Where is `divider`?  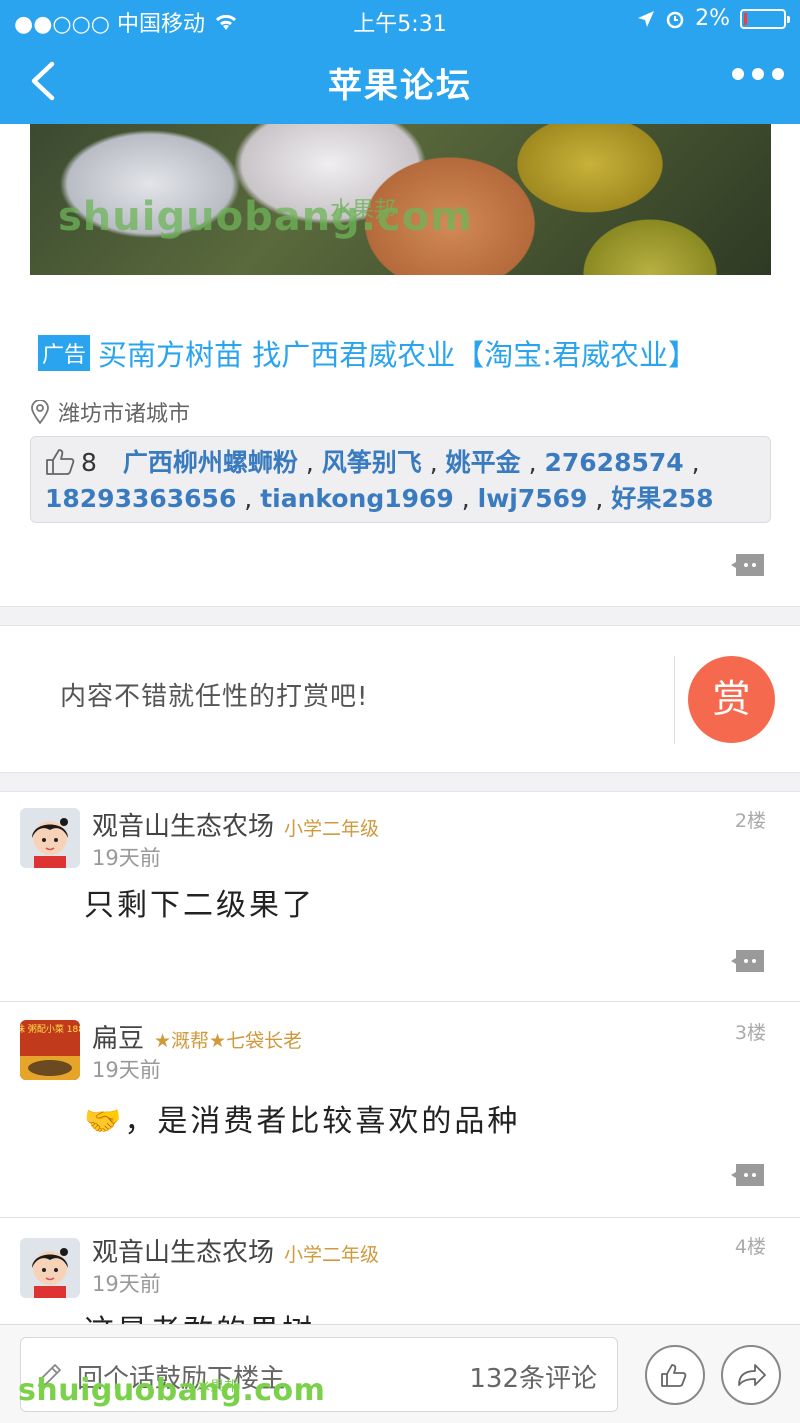
divider is located at coordinates (674, 700).